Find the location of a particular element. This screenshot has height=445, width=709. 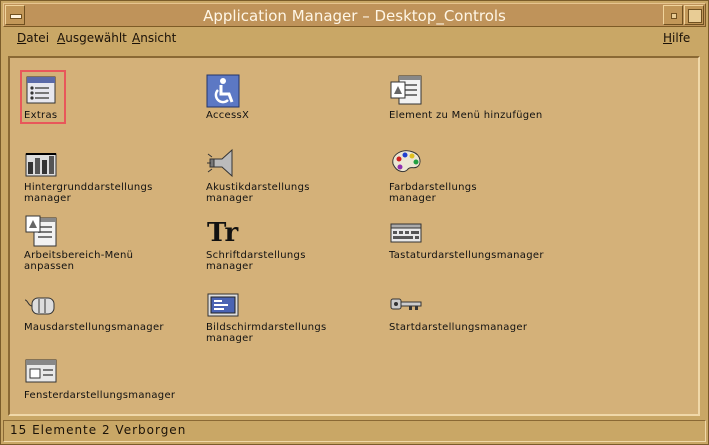

item-label: Akustikdarstellungs manager is located at coordinates (258, 193).